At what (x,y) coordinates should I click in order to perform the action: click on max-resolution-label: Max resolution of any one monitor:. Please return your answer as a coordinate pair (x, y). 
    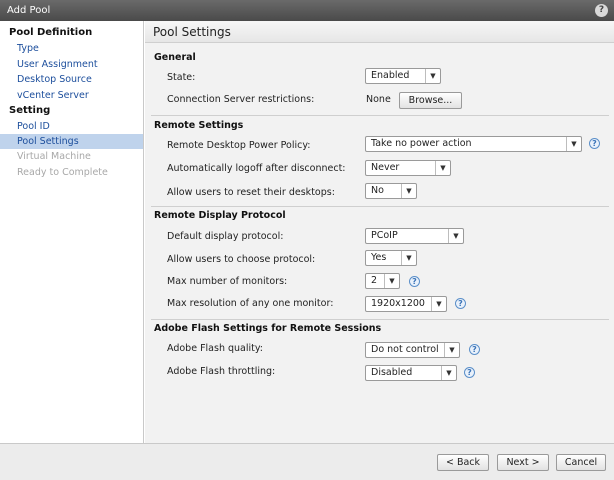
    Looking at the image, I should click on (250, 303).